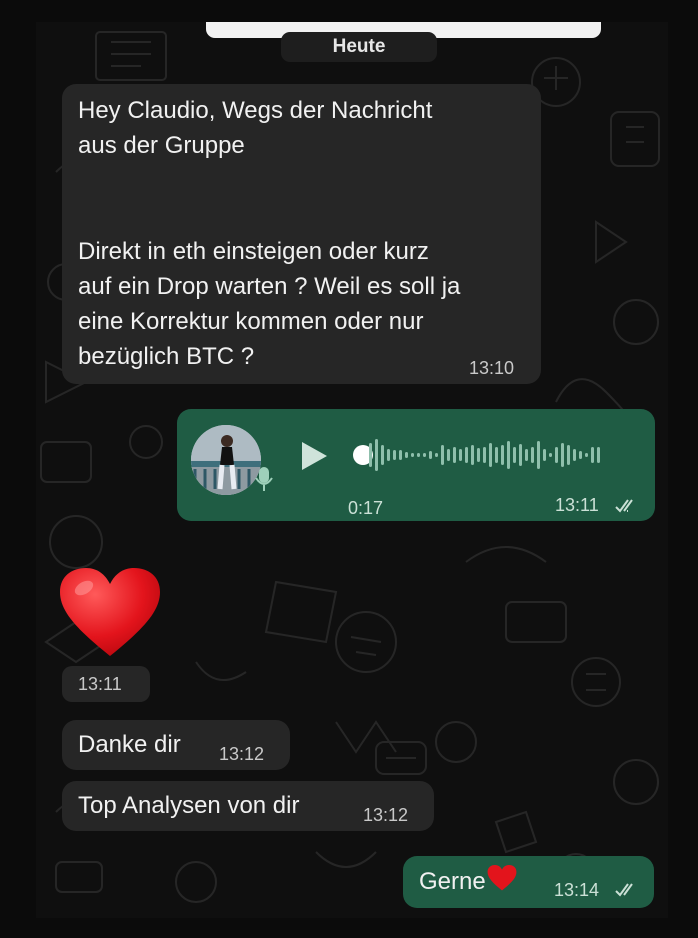 Image resolution: width=698 pixels, height=938 pixels. Describe the element at coordinates (226, 460) in the screenshot. I see `avatar` at that location.